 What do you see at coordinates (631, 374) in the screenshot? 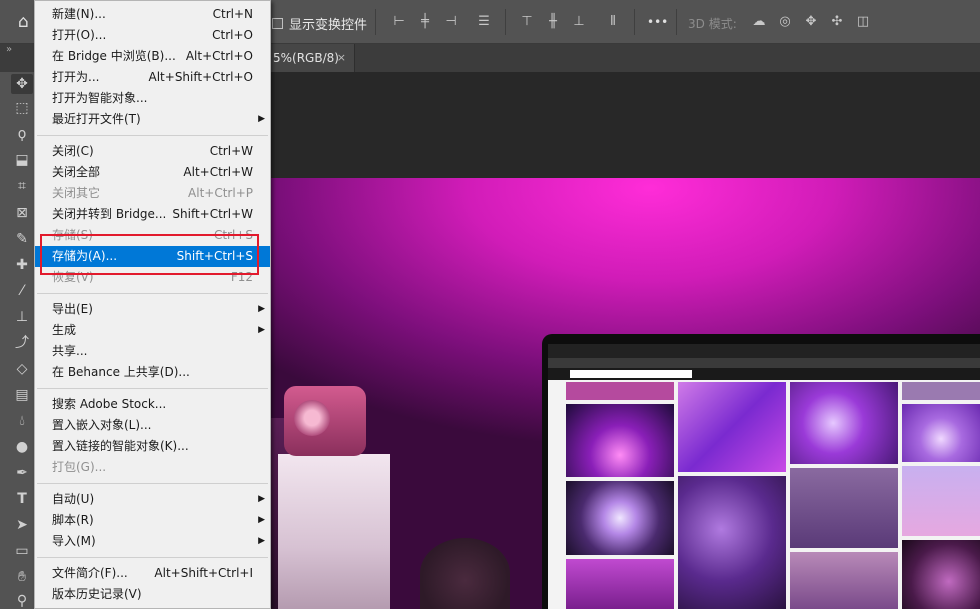
I see `screen-search` at bounding box center [631, 374].